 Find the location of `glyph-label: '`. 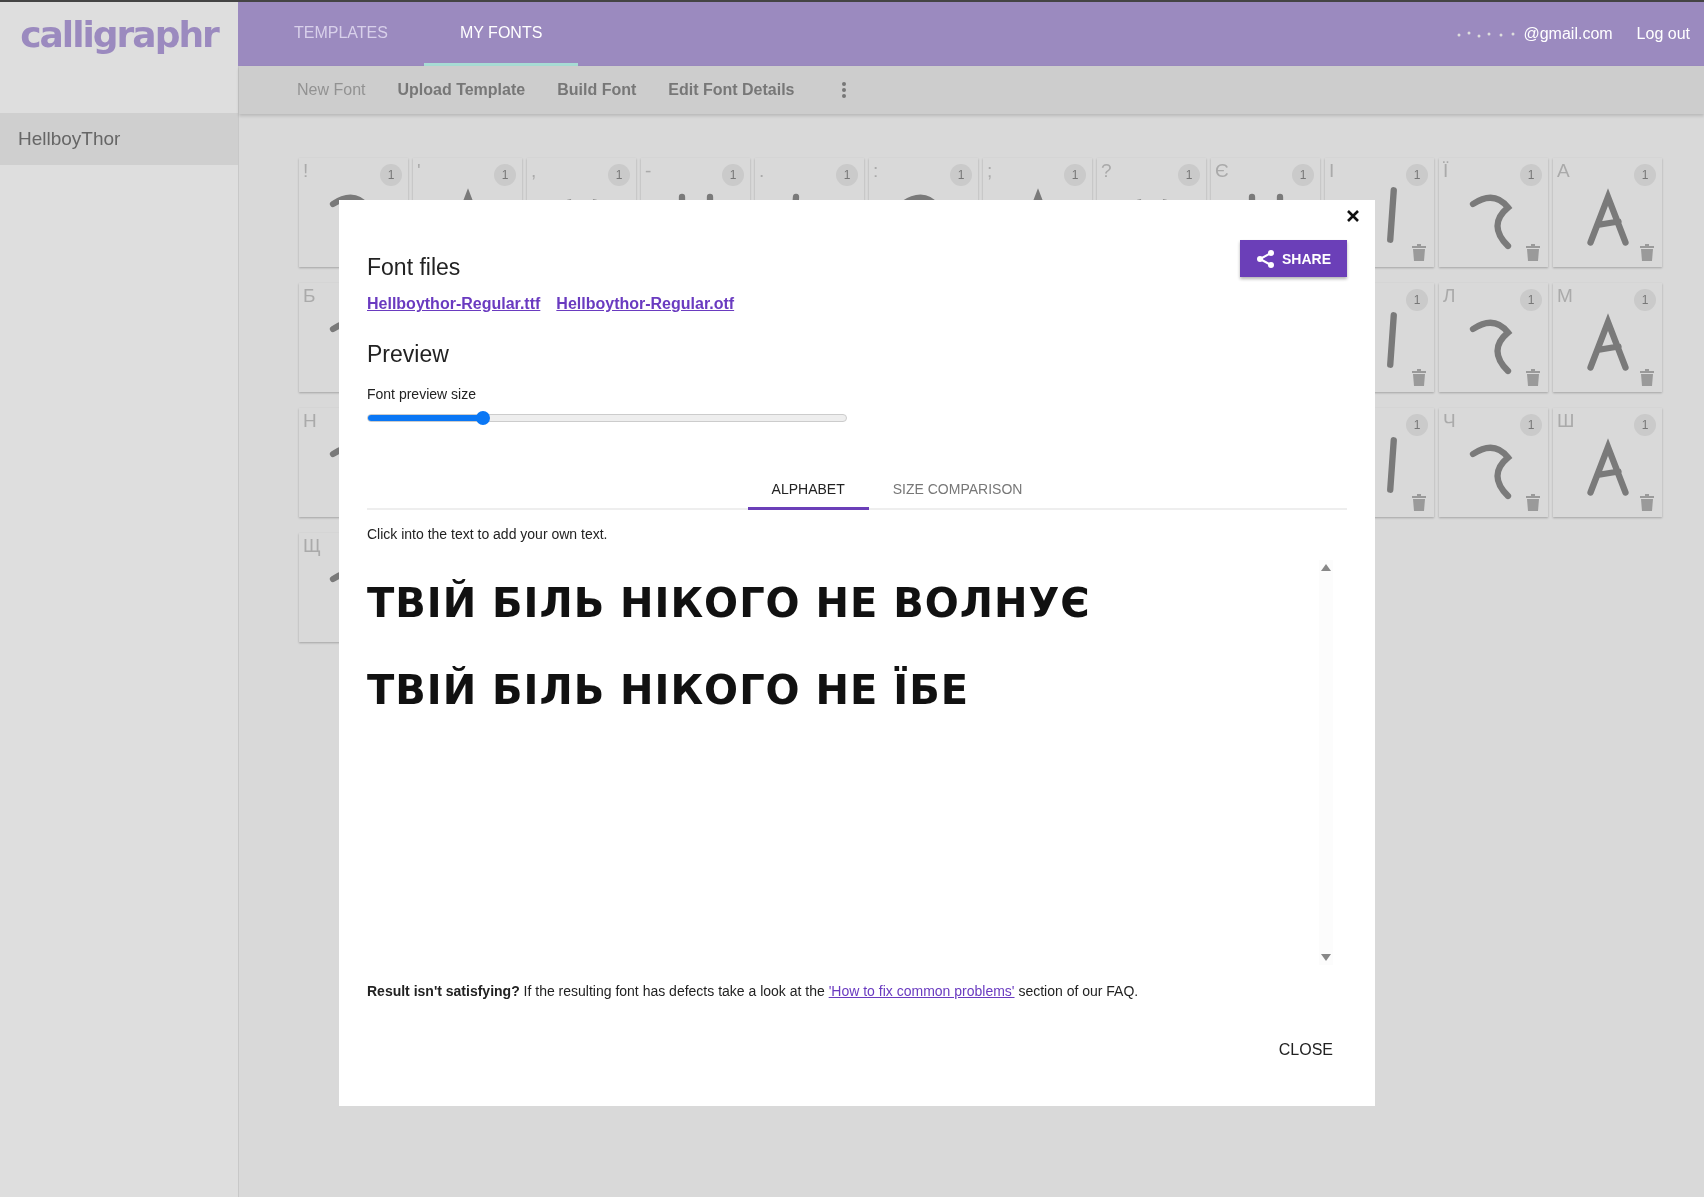

glyph-label: ' is located at coordinates (419, 171).